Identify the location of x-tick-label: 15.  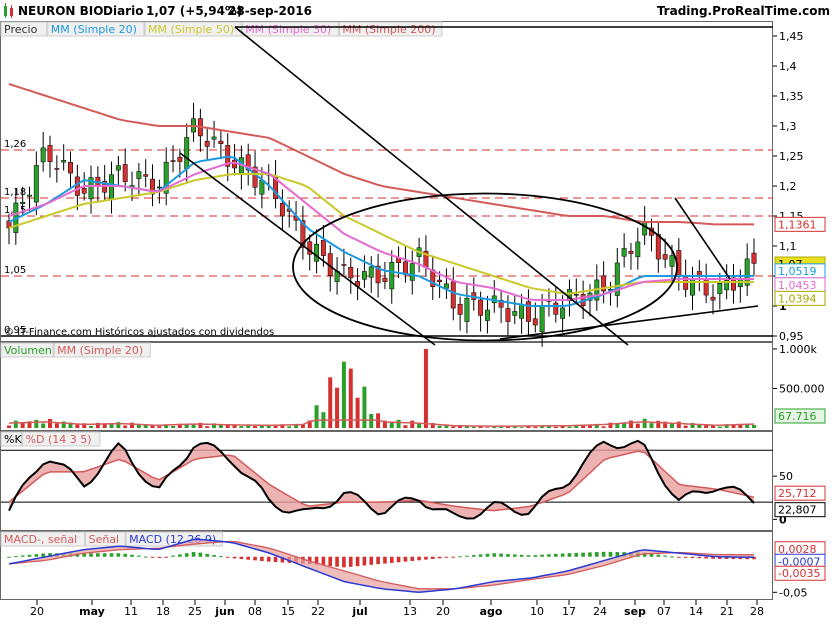
(288, 611).